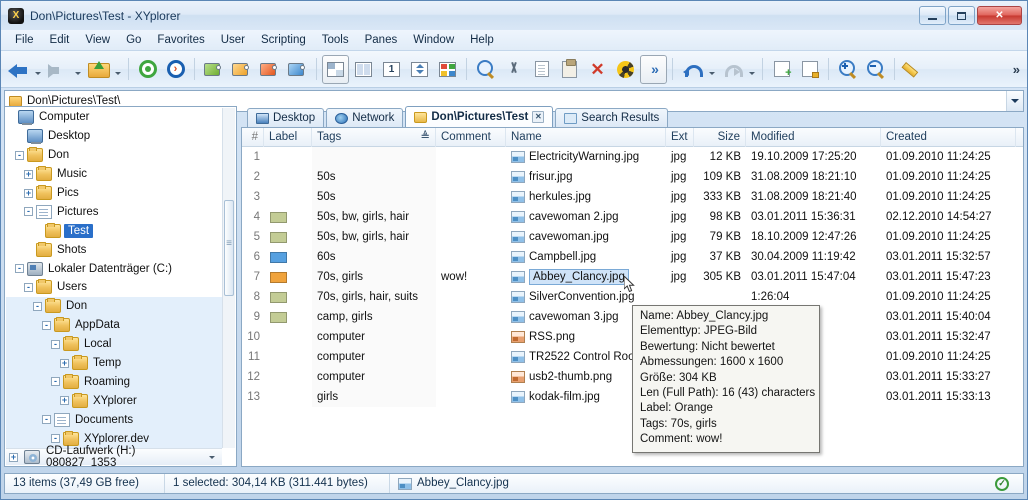 Image resolution: width=1028 pixels, height=500 pixels. What do you see at coordinates (241, 69) in the screenshot?
I see `tag-orange-button` at bounding box center [241, 69].